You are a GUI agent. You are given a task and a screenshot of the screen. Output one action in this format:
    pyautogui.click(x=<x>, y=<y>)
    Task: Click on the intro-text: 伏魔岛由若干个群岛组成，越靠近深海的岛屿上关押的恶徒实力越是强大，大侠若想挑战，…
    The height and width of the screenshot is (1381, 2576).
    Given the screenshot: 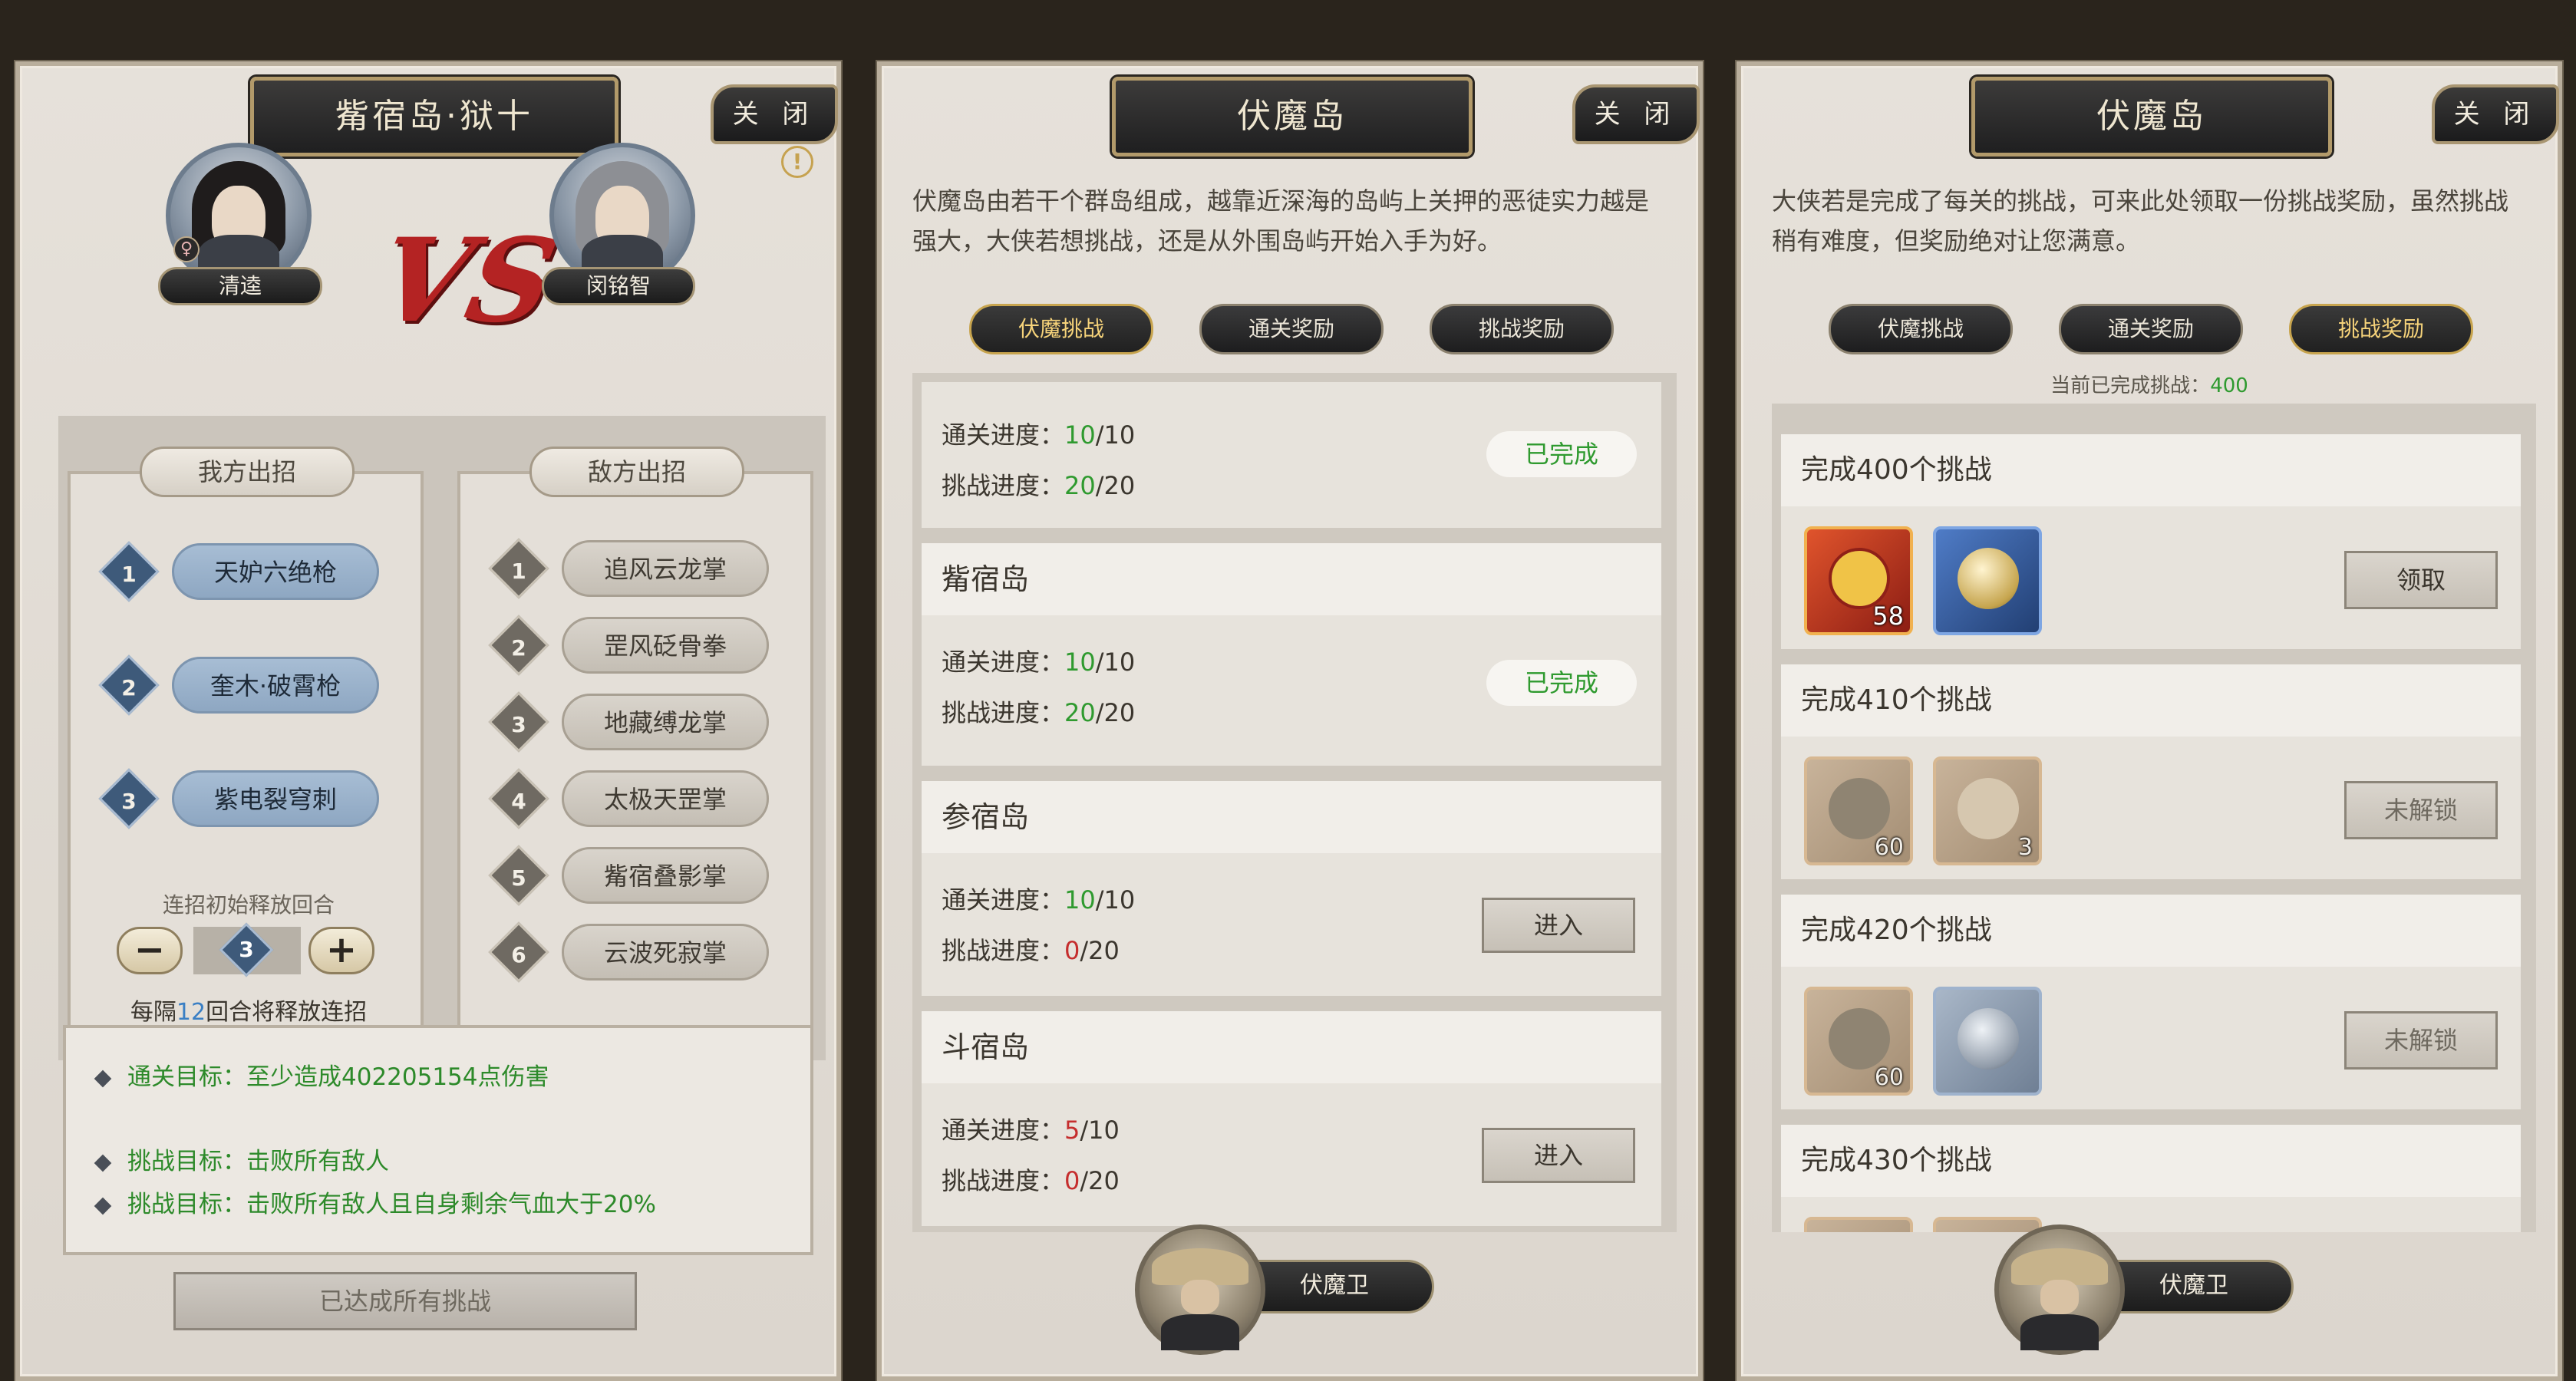 What is the action you would take?
    pyautogui.click(x=1281, y=221)
    